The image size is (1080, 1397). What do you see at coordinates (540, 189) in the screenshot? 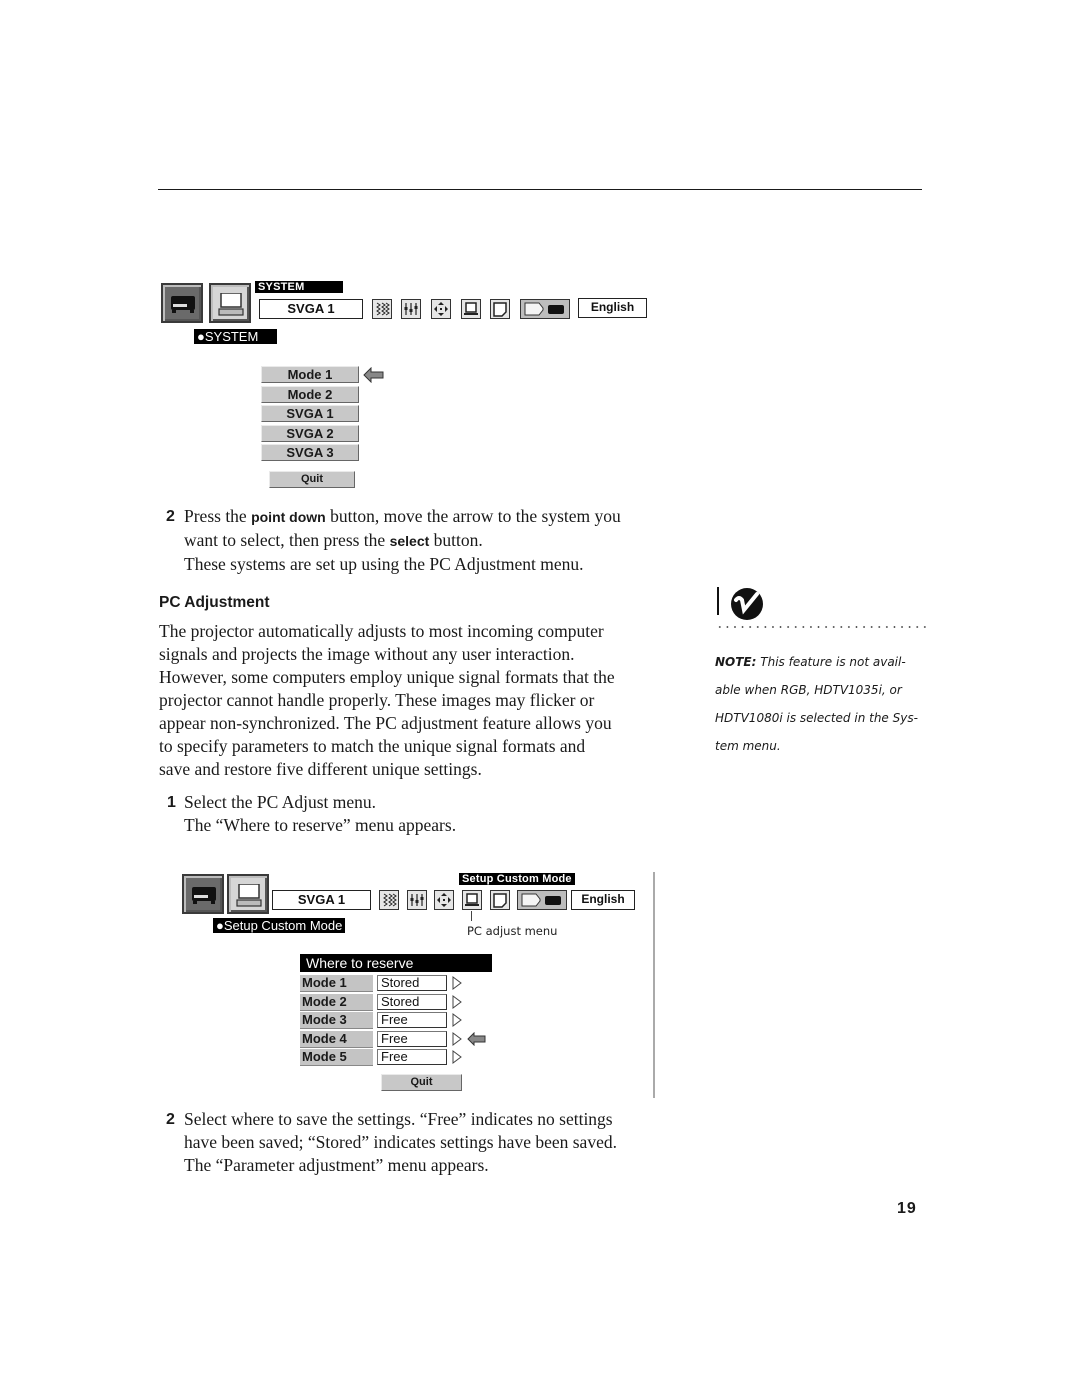
I see `header-rule` at bounding box center [540, 189].